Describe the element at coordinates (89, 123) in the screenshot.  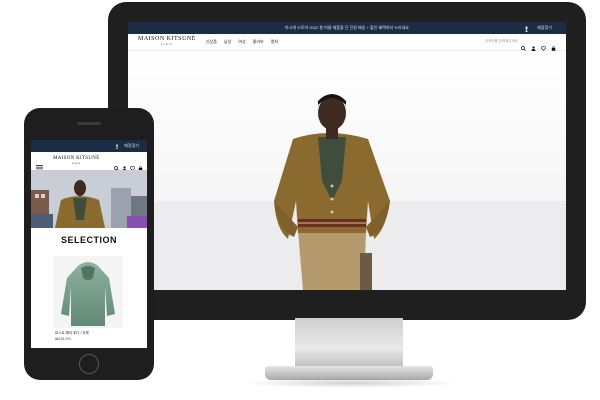
I see `phone-speaker` at that location.